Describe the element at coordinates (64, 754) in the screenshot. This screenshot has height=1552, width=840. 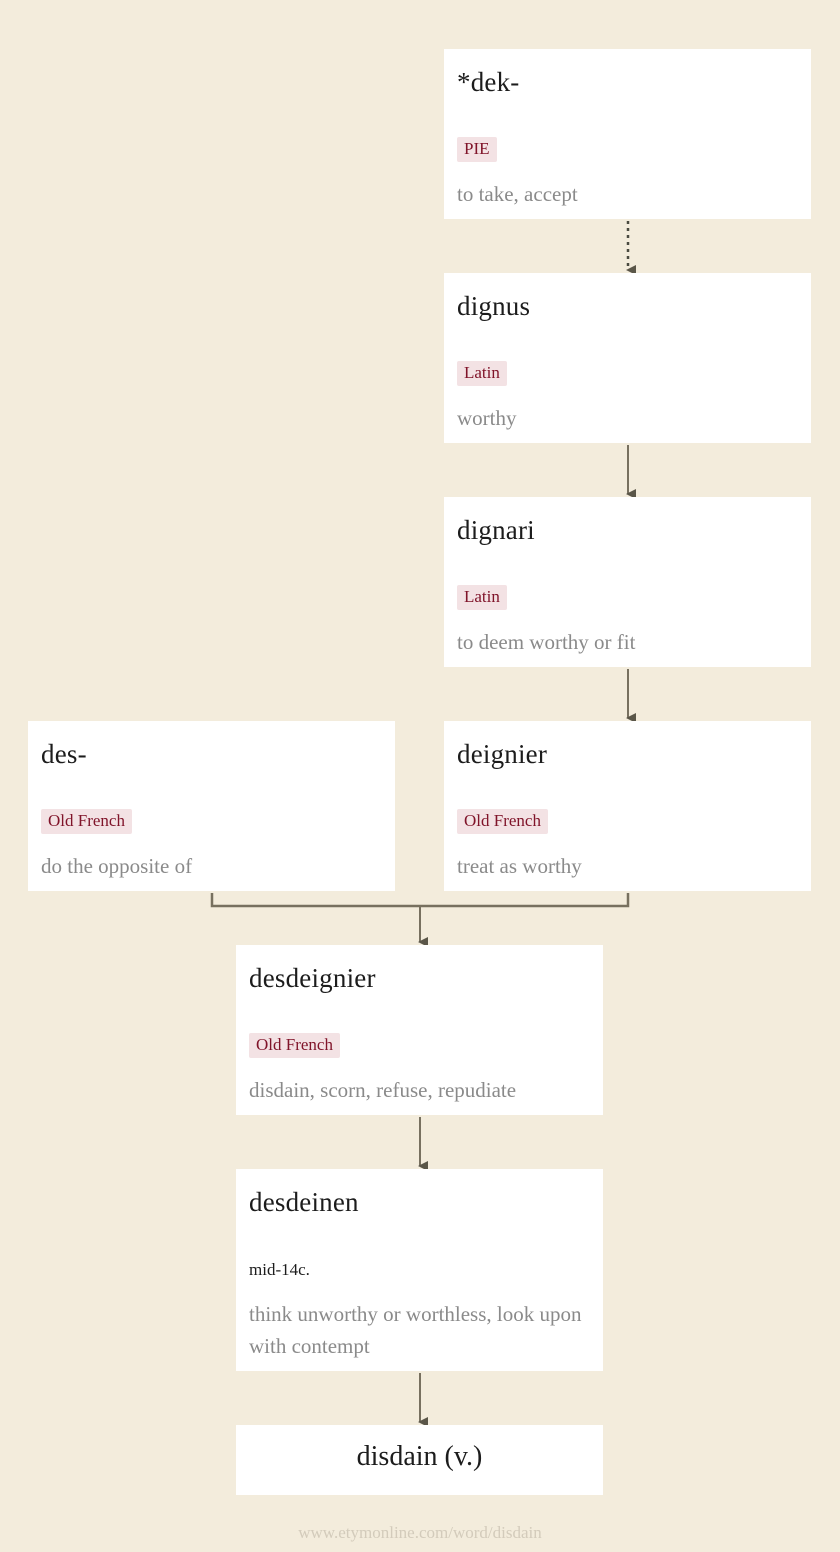
I see `node-word: des-` at that location.